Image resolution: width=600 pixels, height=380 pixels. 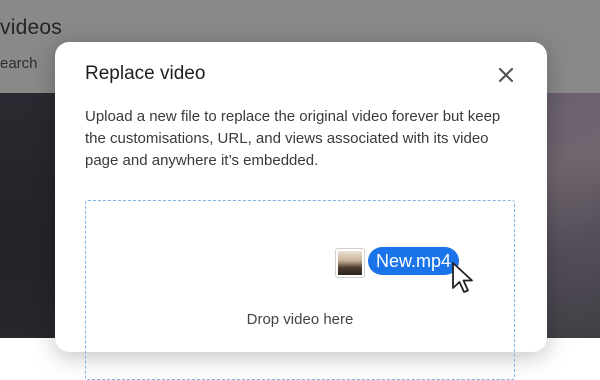 I want to click on drop-label: Drop video here, so click(x=300, y=319).